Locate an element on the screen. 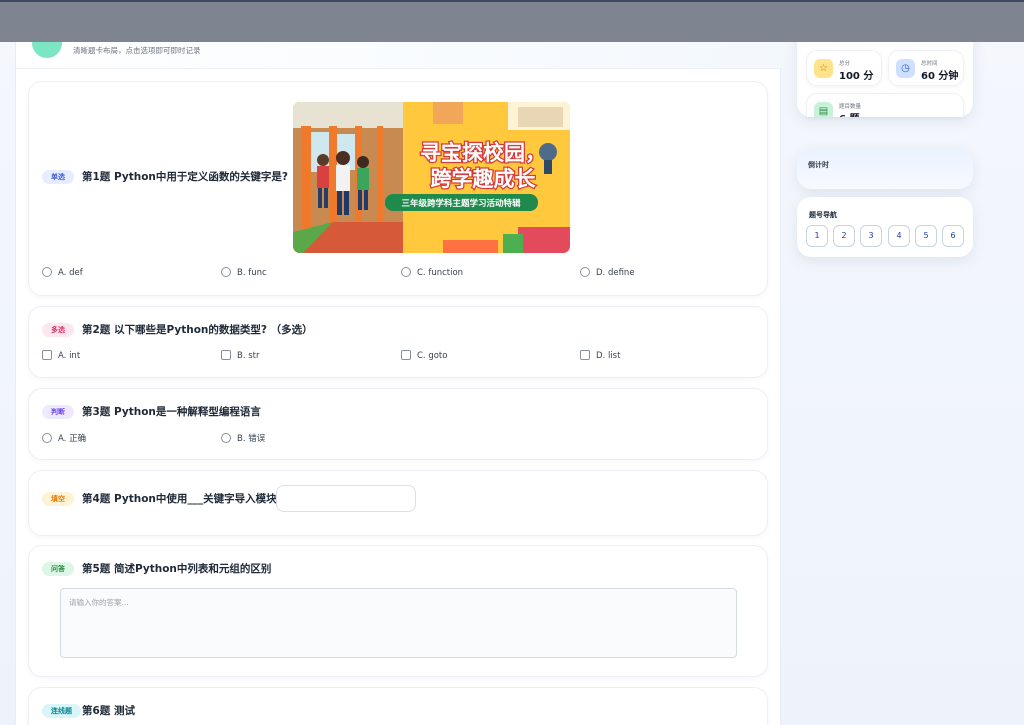 The image size is (1024, 725). option-q2-a: A. int is located at coordinates (61, 355).